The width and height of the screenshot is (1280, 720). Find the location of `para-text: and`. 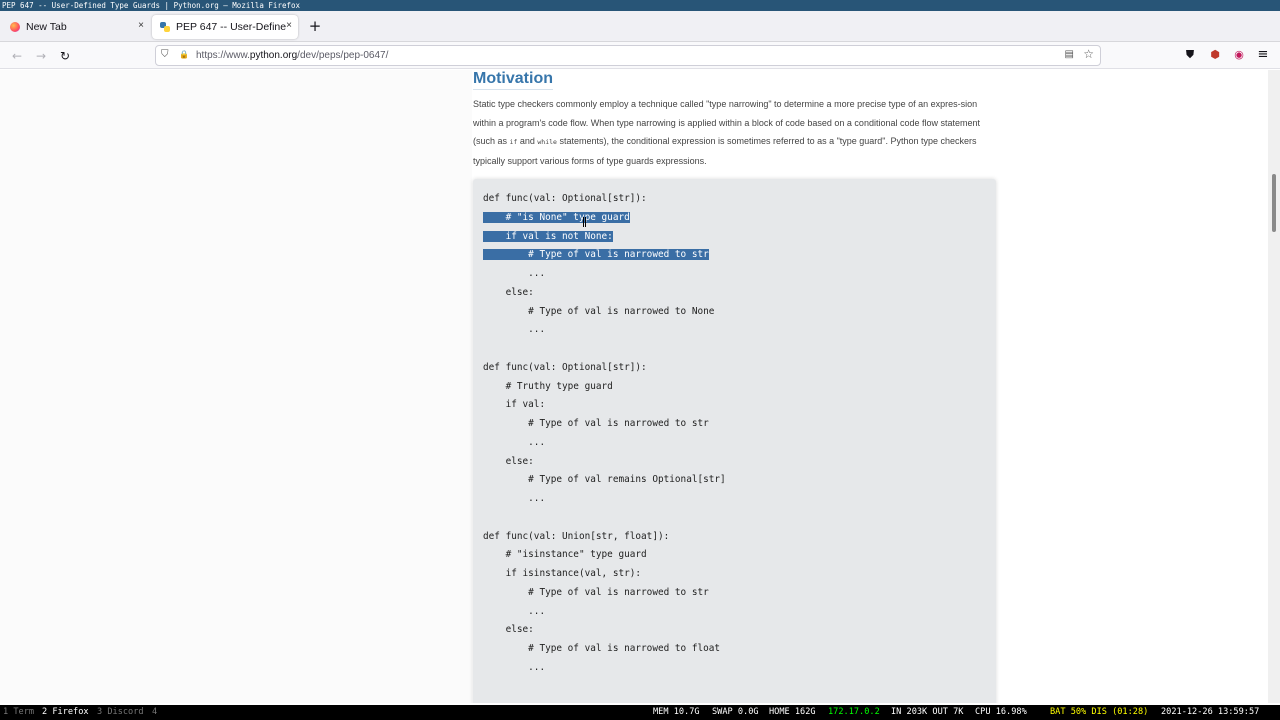

para-text: and is located at coordinates (527, 141).